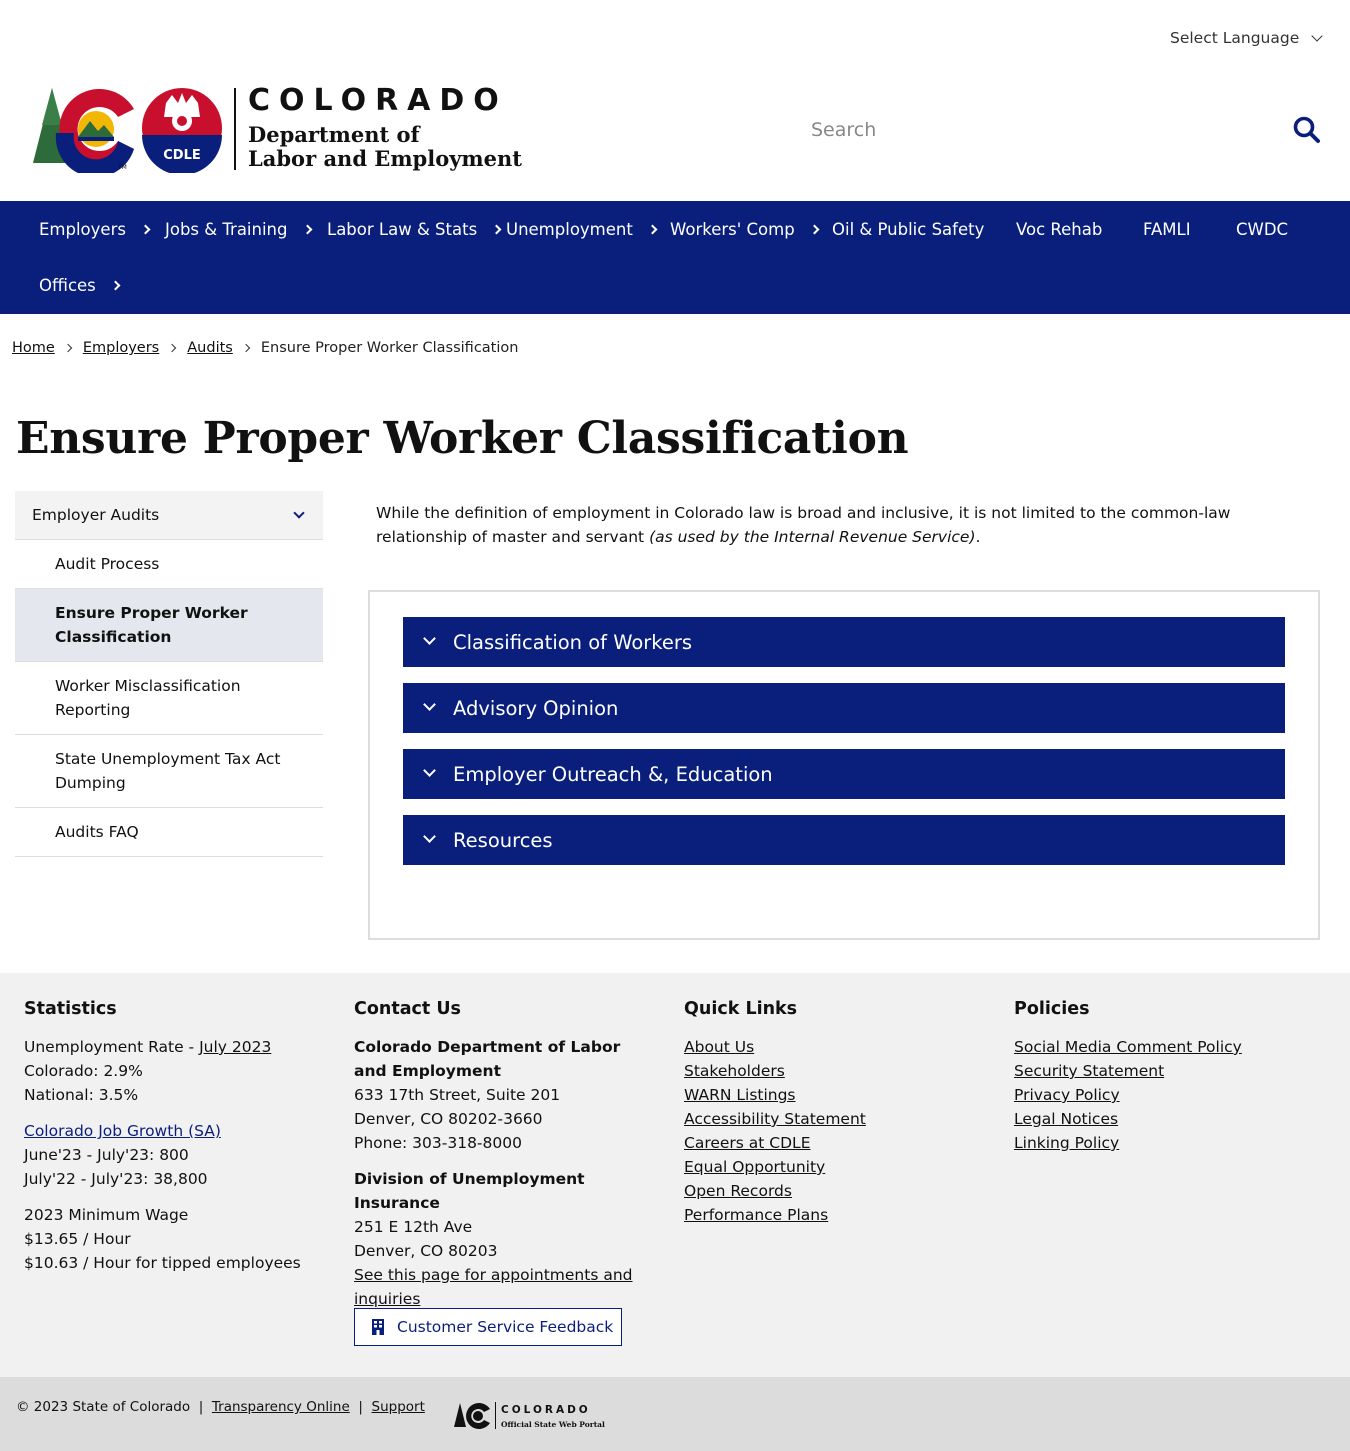 Image resolution: width=1350 pixels, height=1451 pixels. Describe the element at coordinates (169, 771) in the screenshot. I see `sidebar-item-suta-dumping: State Unemployment Tax Act Dumping` at that location.